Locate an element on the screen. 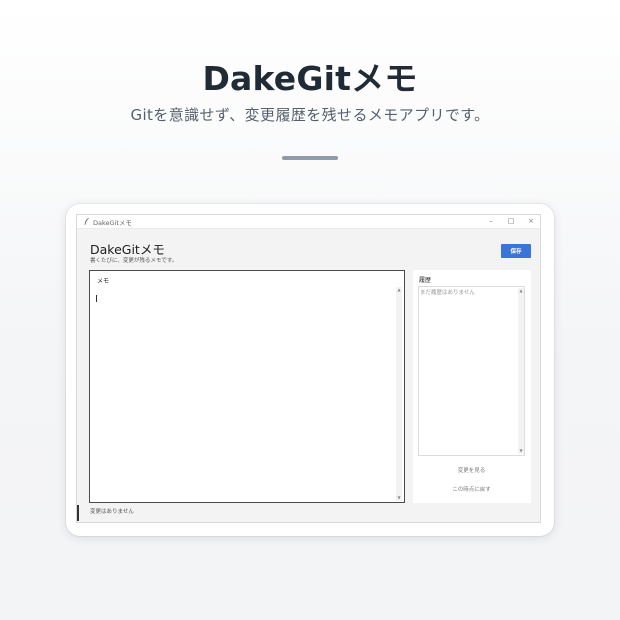 This screenshot has width=620, height=620. maximize-button: □ is located at coordinates (511, 221).